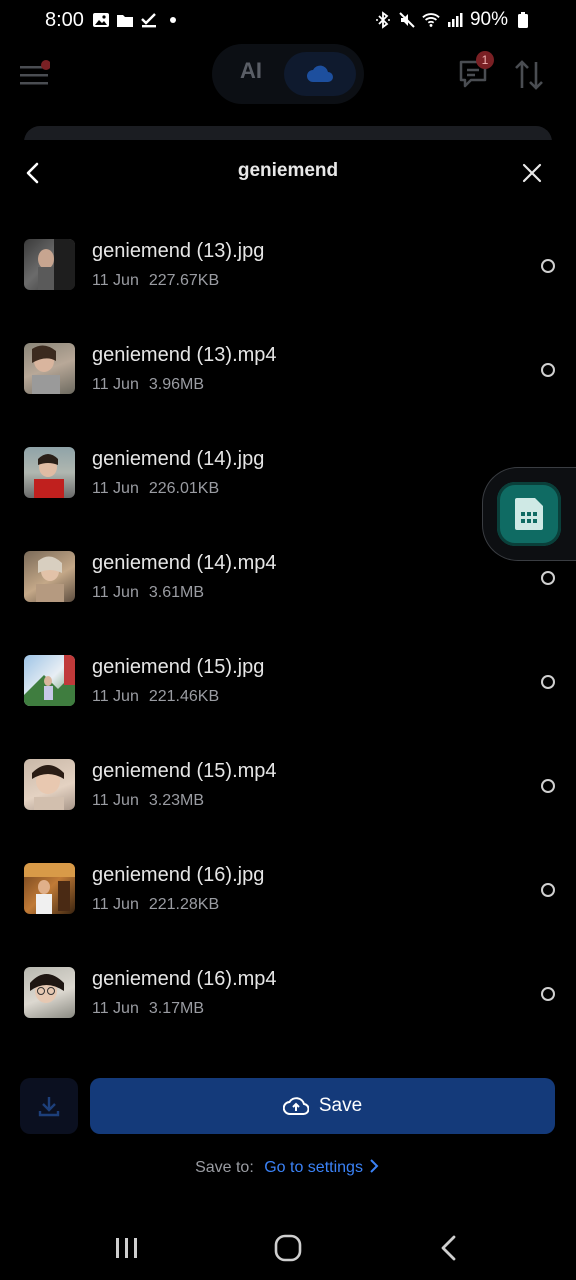 The width and height of the screenshot is (576, 1280). Describe the element at coordinates (251, 70) in the screenshot. I see `mode-ai-label: AI` at that location.